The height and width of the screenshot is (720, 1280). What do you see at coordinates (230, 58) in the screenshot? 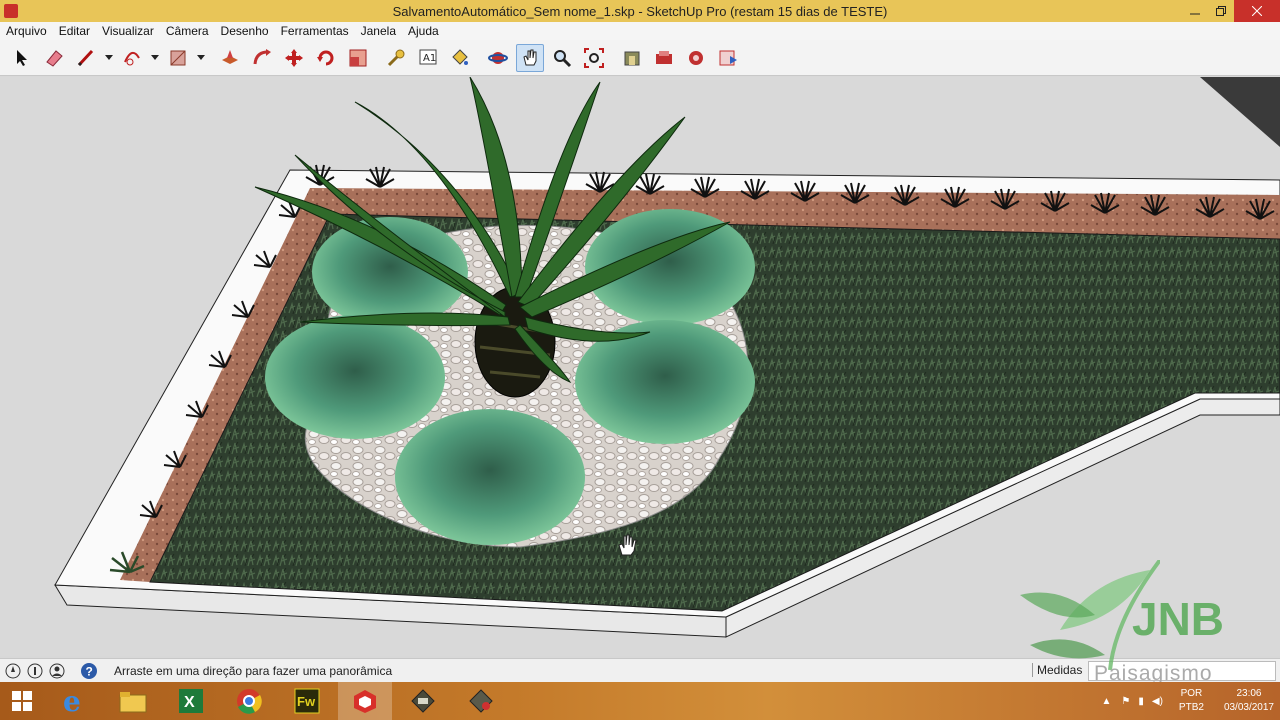
I see `push-pull-icon` at bounding box center [230, 58].